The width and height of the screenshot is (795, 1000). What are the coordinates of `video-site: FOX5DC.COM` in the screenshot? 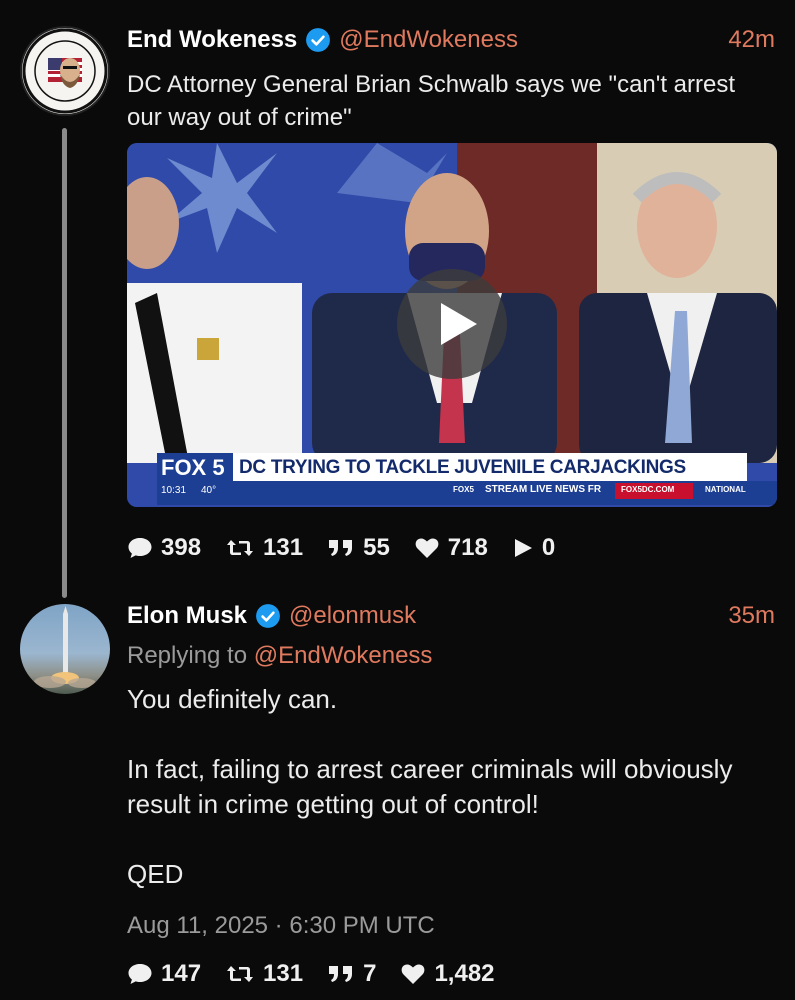 It's located at (648, 489).